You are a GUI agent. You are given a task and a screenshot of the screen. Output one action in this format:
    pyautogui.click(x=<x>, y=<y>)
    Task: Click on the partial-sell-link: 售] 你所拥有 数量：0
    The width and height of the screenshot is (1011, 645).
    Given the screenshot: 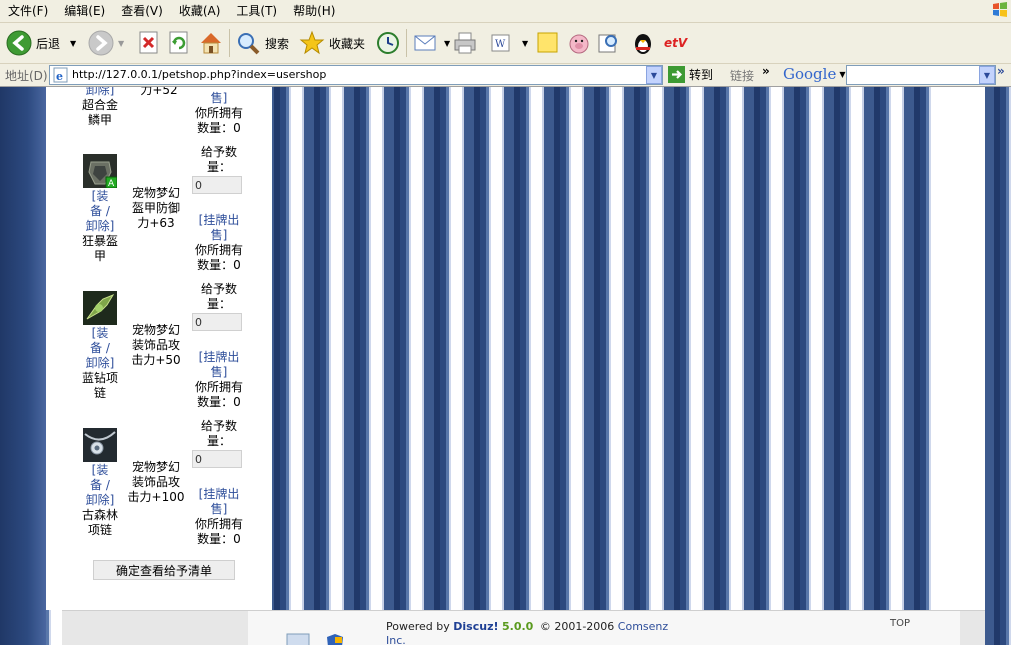 What is the action you would take?
    pyautogui.click(x=219, y=113)
    